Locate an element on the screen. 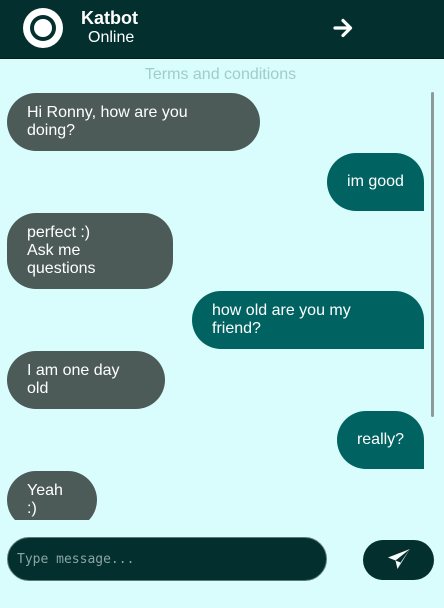 The image size is (444, 608). bot-message: Yeah :) is located at coordinates (52, 495).